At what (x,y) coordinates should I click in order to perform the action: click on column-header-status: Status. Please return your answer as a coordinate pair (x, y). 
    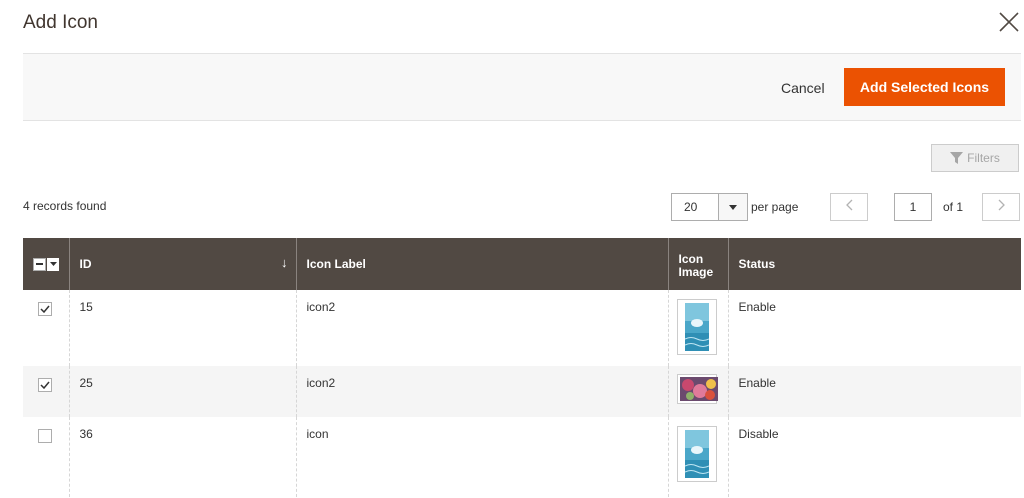
    Looking at the image, I should click on (874, 264).